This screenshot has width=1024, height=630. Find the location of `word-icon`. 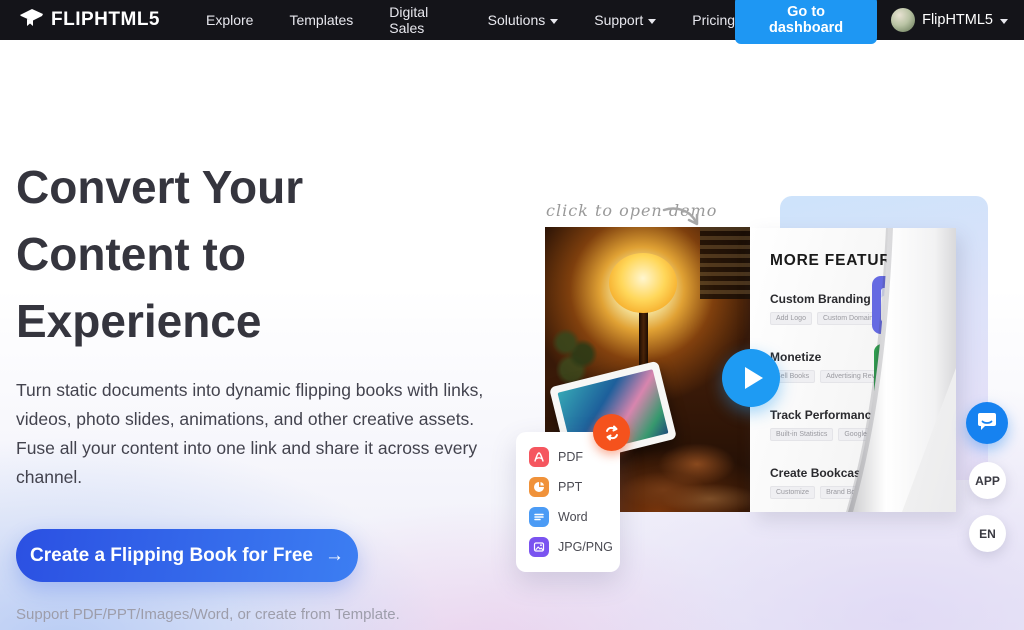

word-icon is located at coordinates (539, 517).